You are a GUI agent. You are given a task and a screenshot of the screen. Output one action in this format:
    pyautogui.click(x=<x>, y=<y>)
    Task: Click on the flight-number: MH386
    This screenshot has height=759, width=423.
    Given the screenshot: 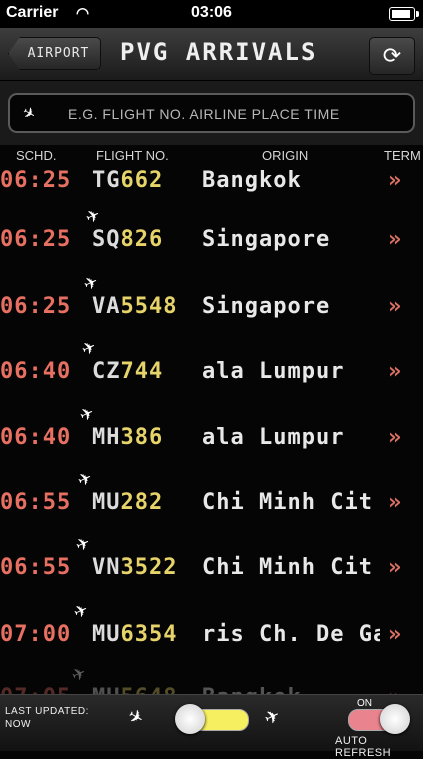 What is the action you would take?
    pyautogui.click(x=127, y=437)
    